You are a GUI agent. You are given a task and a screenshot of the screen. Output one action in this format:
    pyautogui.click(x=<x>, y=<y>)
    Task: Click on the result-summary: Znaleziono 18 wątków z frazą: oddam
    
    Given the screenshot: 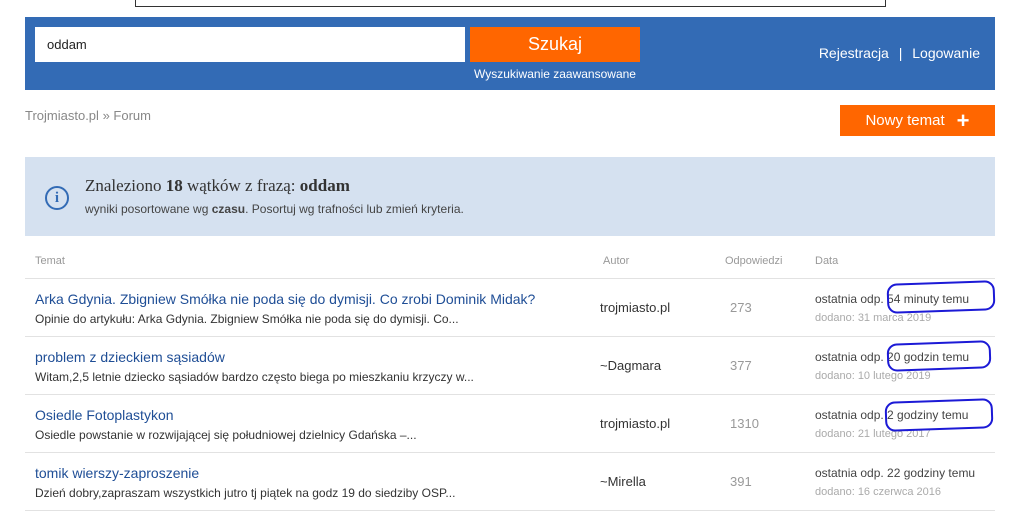 What is the action you would take?
    pyautogui.click(x=217, y=186)
    